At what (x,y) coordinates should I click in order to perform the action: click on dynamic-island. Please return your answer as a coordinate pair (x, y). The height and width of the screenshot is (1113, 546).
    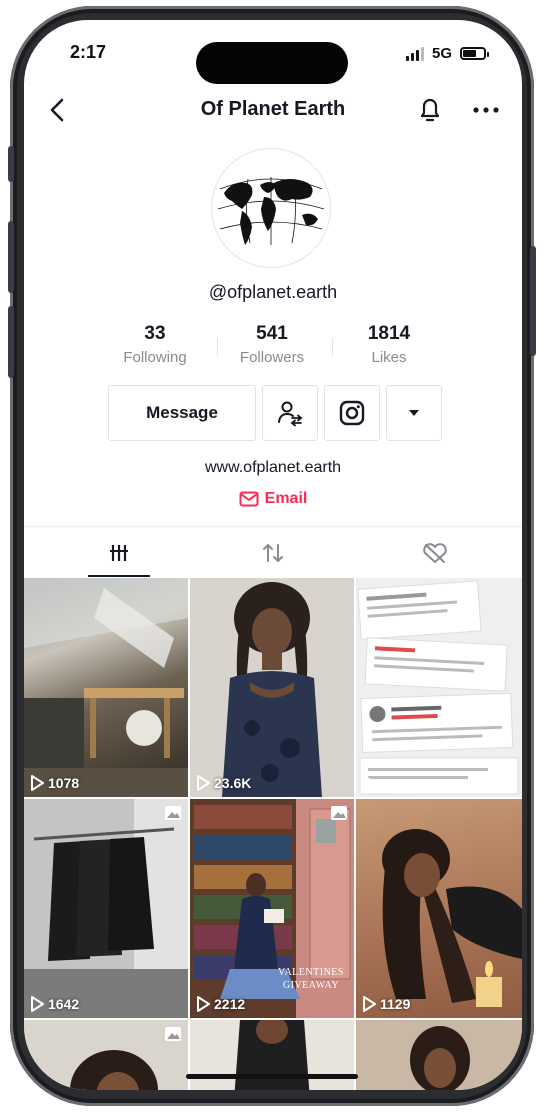
    Looking at the image, I should click on (272, 63).